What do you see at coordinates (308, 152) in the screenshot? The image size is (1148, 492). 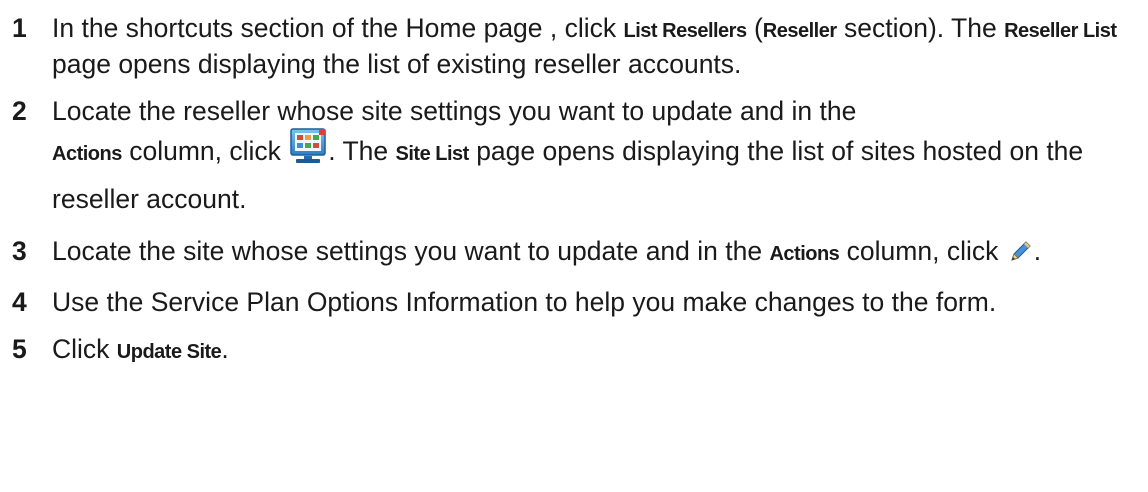 I see `site-list-monitor-icon` at bounding box center [308, 152].